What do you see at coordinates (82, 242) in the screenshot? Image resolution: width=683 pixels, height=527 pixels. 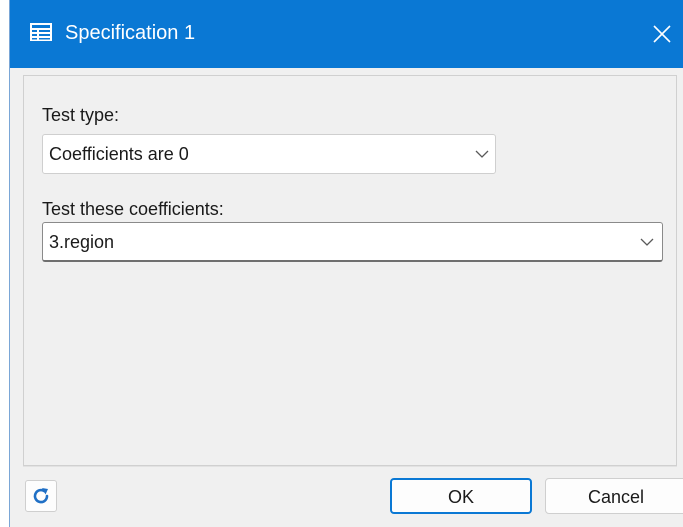 I see `coefficients-value: 3.region` at bounding box center [82, 242].